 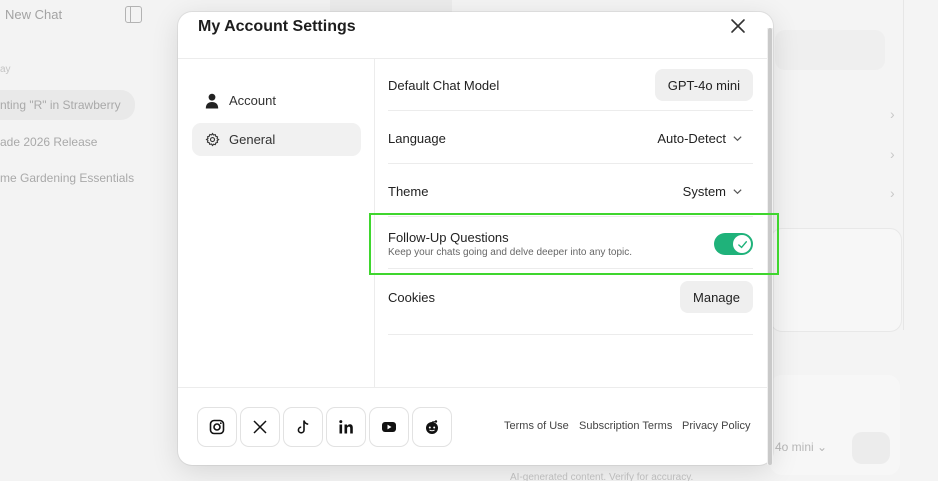 I want to click on gear-icon, so click(x=212, y=140).